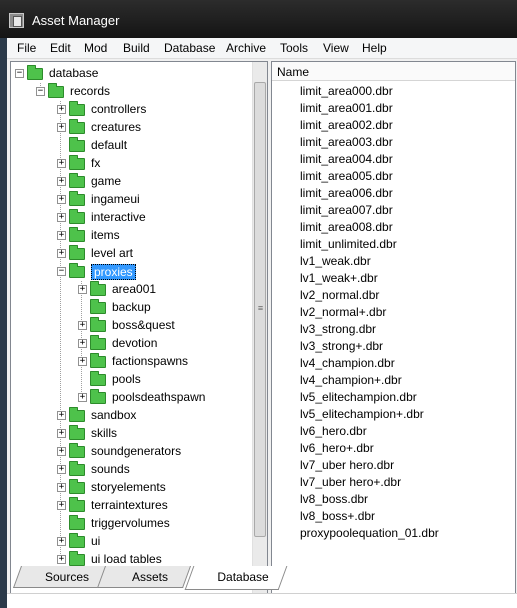 The width and height of the screenshot is (517, 608). Describe the element at coordinates (335, 261) in the screenshot. I see `file-list-item: lv1_weak.dbr` at that location.